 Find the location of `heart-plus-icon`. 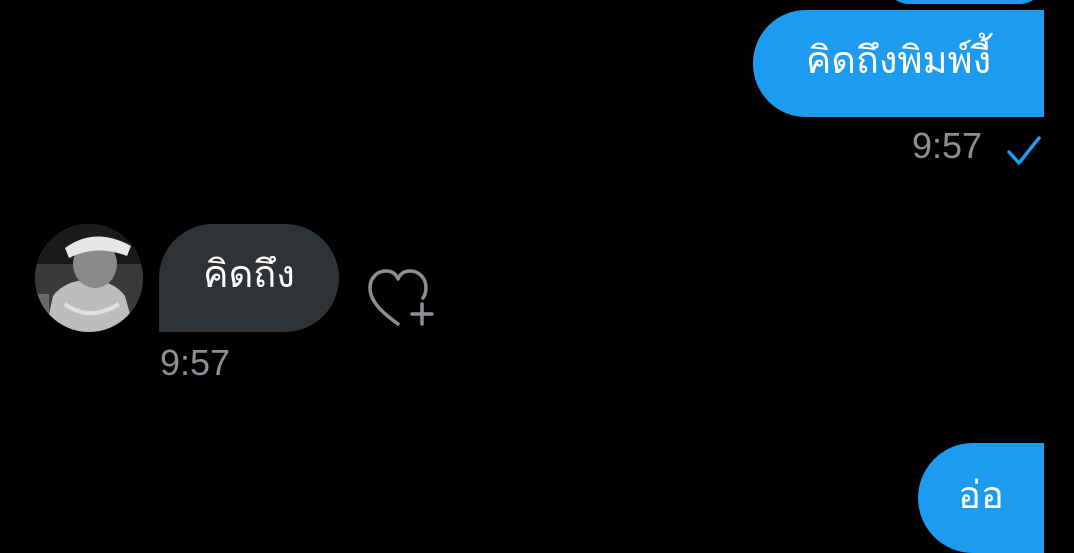

heart-plus-icon is located at coordinates (401, 296).